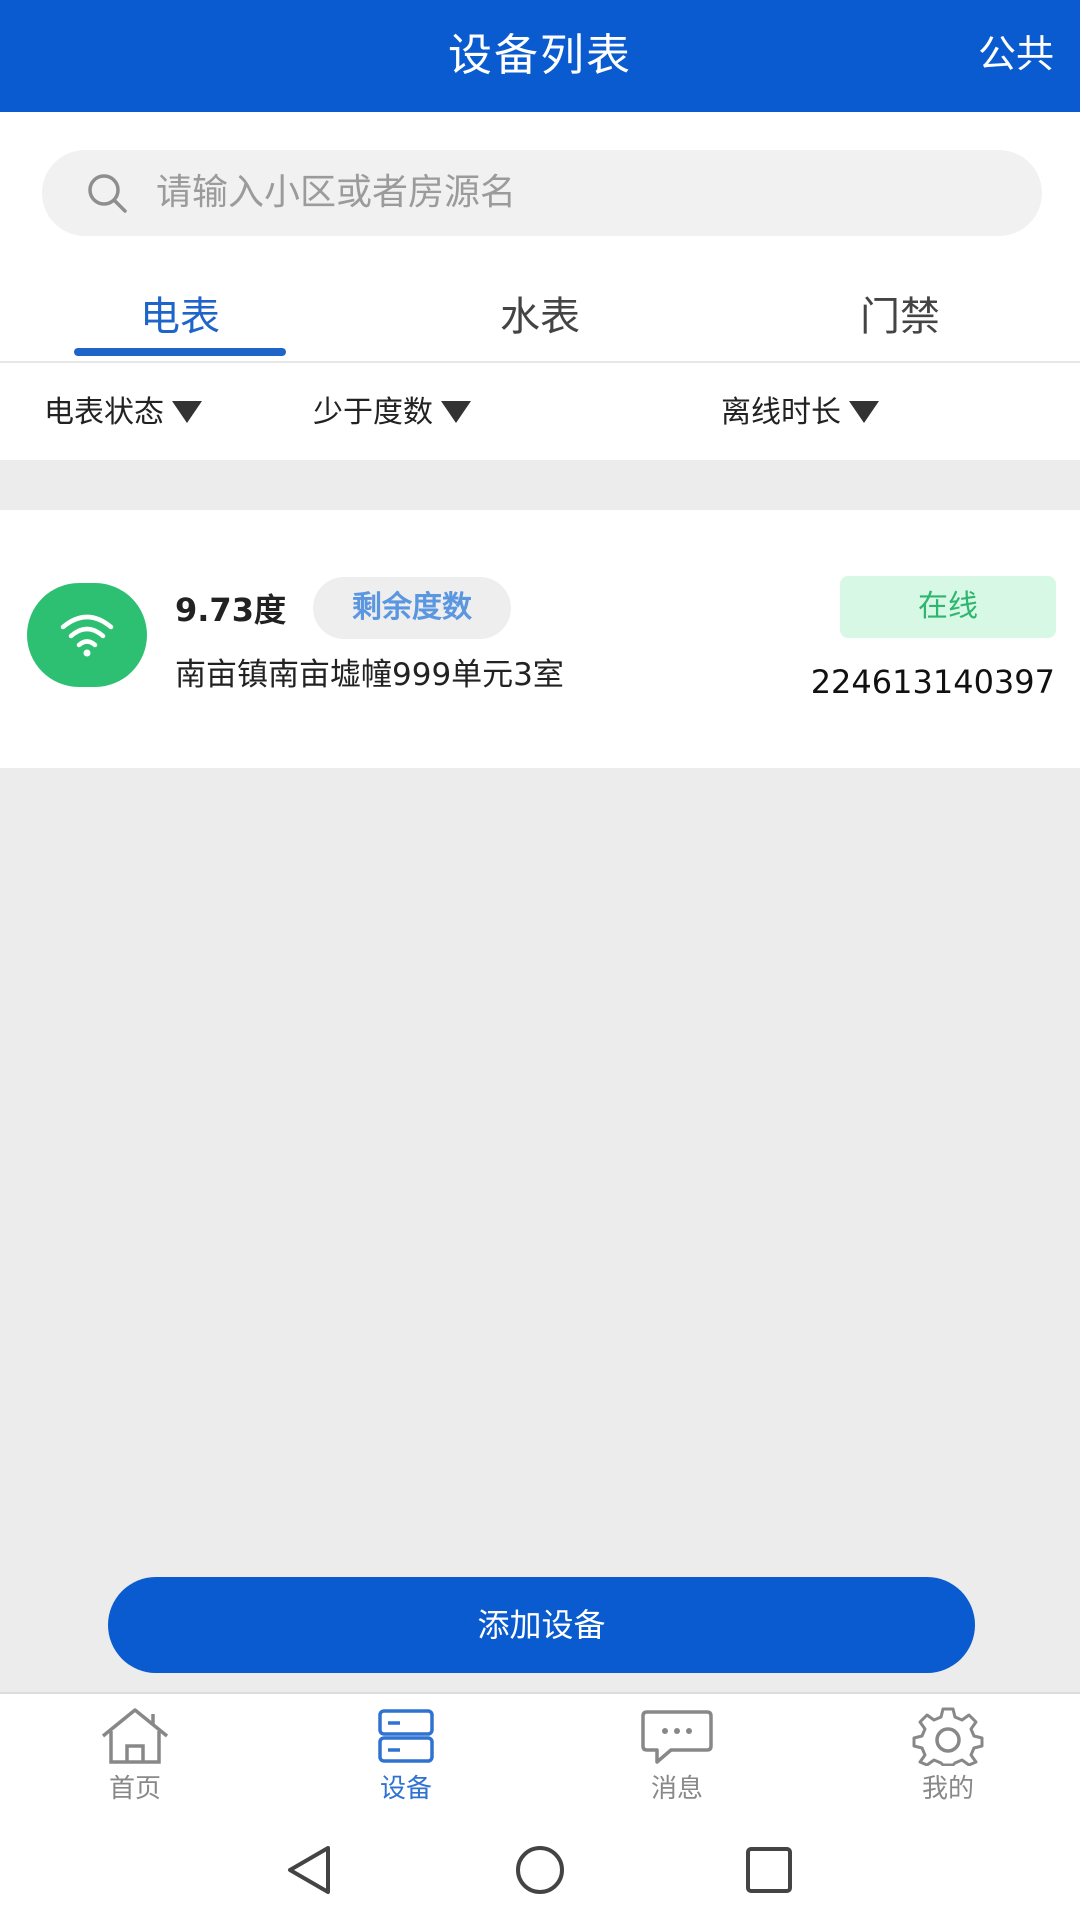 Image resolution: width=1080 pixels, height=1920 pixels. Describe the element at coordinates (1025, 56) in the screenshot. I see `public-button: 公共` at that location.